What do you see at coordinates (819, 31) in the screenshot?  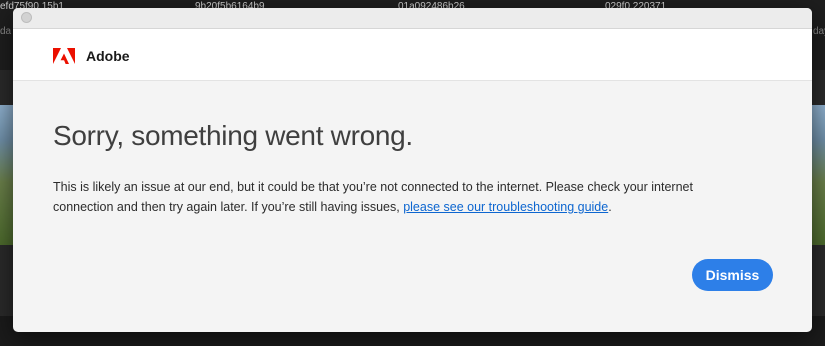 I see `background-sublabel: day` at bounding box center [819, 31].